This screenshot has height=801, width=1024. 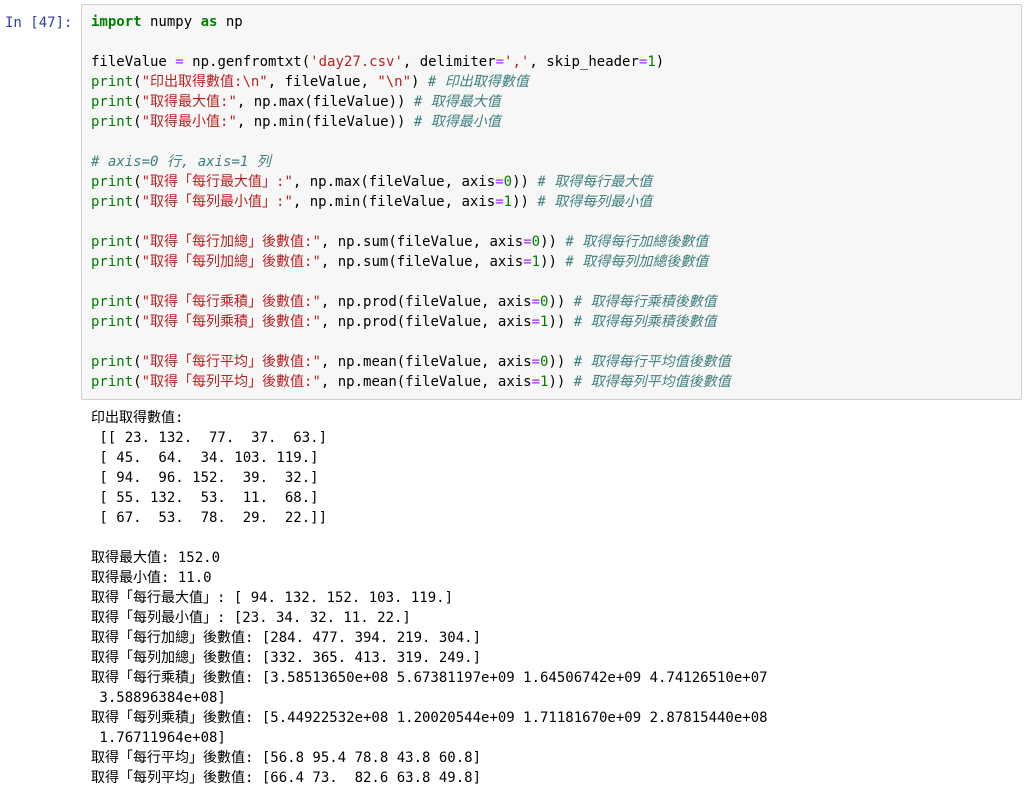 What do you see at coordinates (205, 498) in the screenshot?
I see `output-line: [ 55. 132. 53. 11. 68.]` at bounding box center [205, 498].